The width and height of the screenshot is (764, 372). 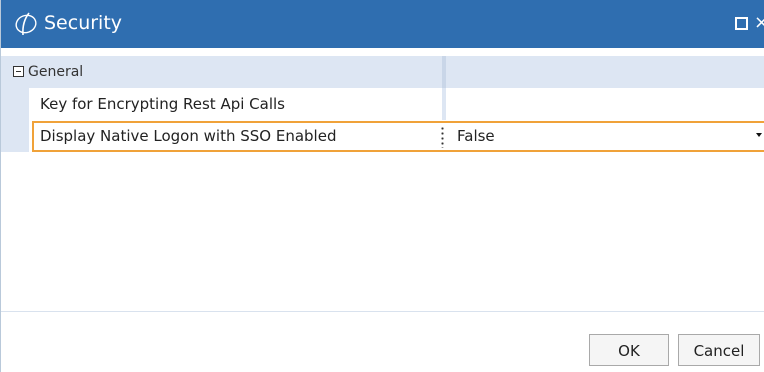 What do you see at coordinates (398, 136) in the screenshot?
I see `selected-row-highlight` at bounding box center [398, 136].